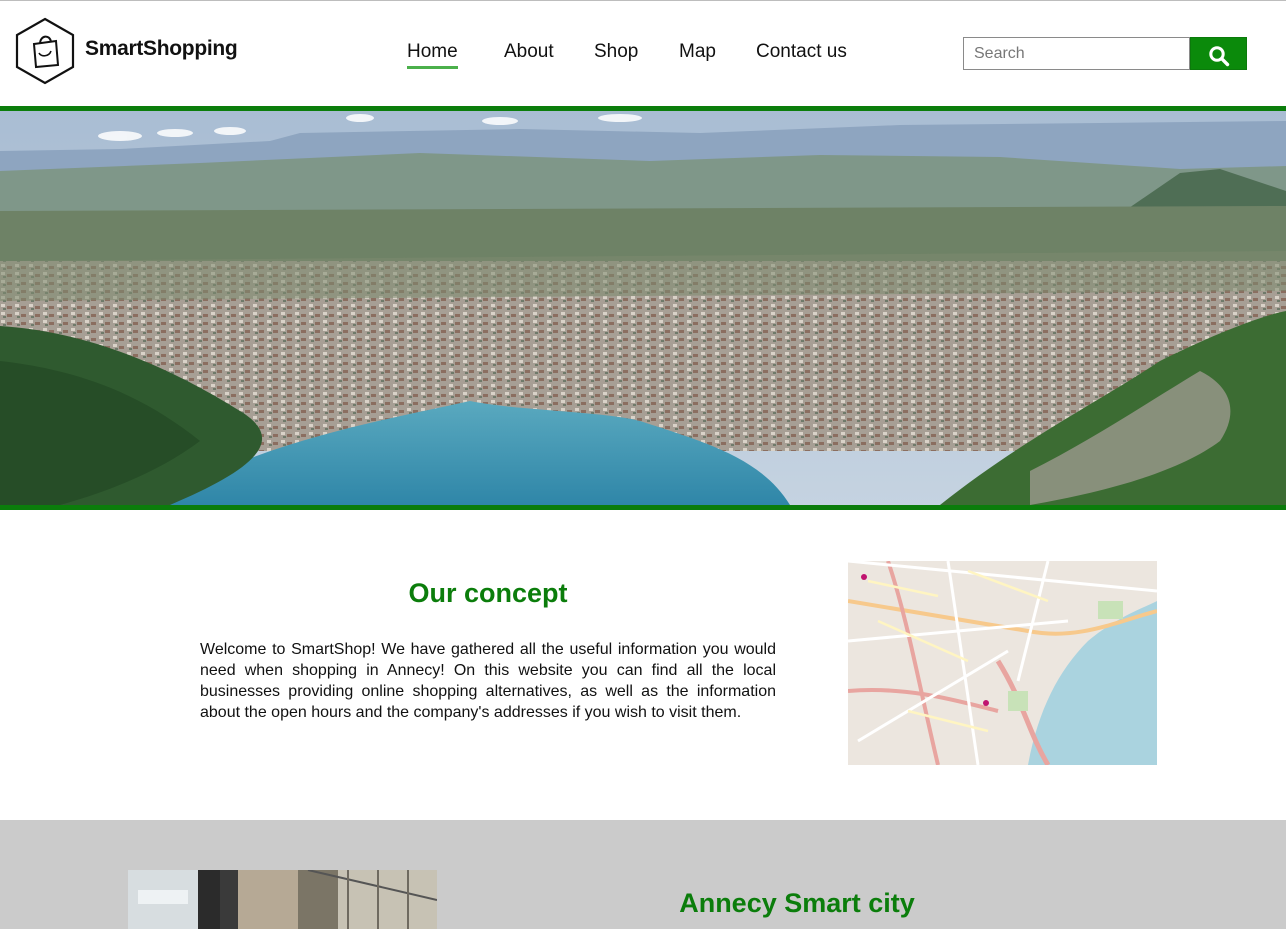 Image resolution: width=1286 pixels, height=929 pixels. What do you see at coordinates (1076, 53) in the screenshot?
I see `search-input` at bounding box center [1076, 53].